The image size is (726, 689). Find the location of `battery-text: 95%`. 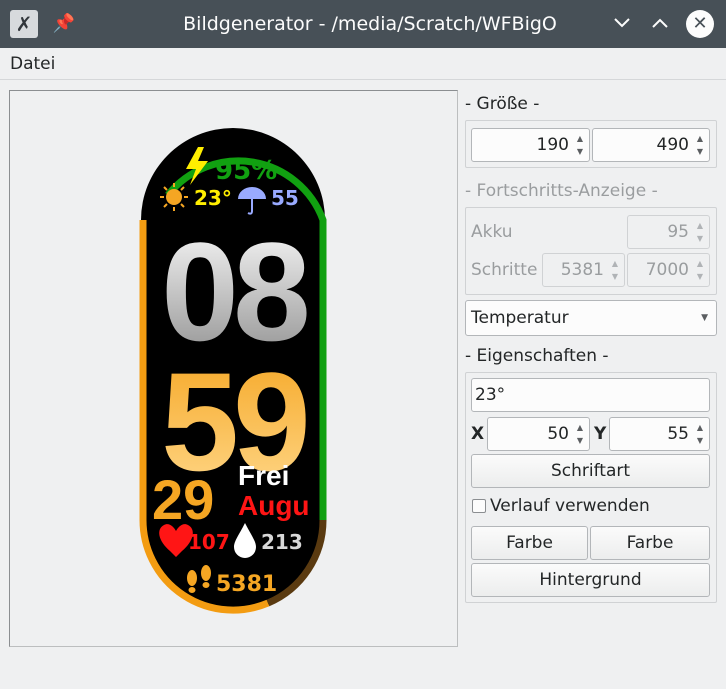

battery-text: 95% is located at coordinates (246, 171).